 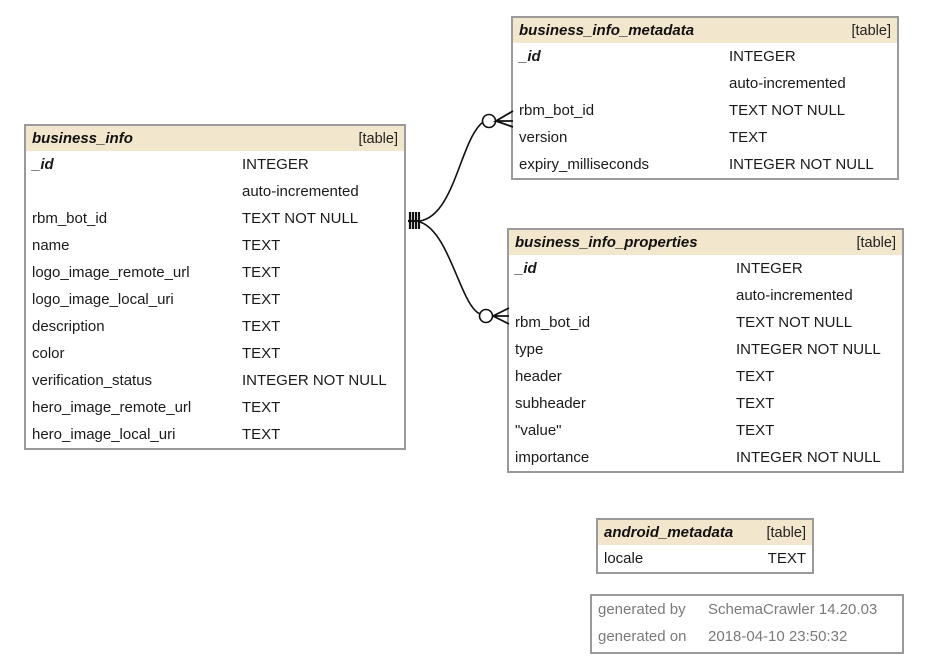 I want to click on table-name: business_info, so click(x=82, y=138).